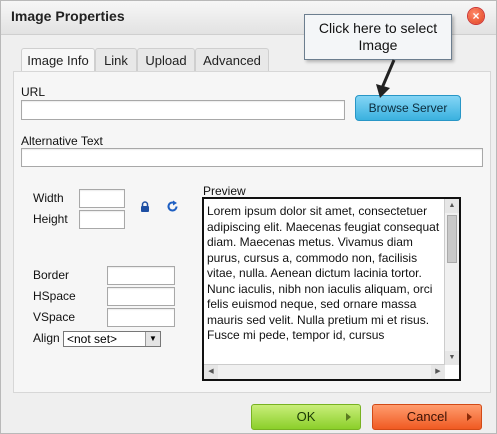 The height and width of the screenshot is (434, 497). Describe the element at coordinates (141, 275) in the screenshot. I see `border-input` at that location.